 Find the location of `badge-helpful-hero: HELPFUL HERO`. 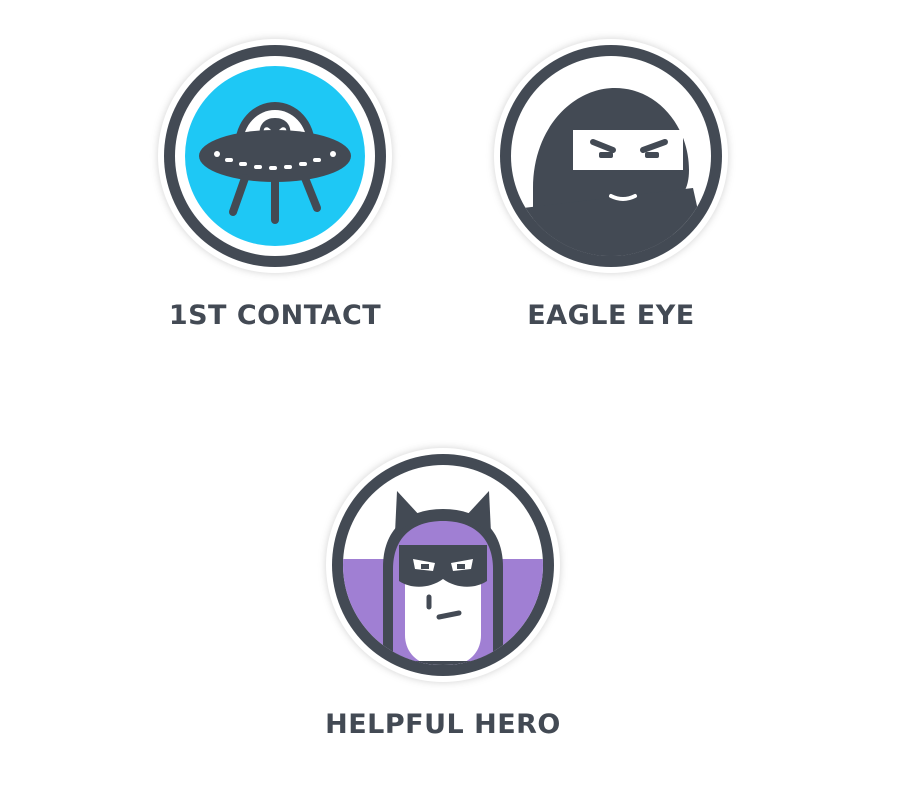

badge-helpful-hero: HELPFUL HERO is located at coordinates (443, 593).